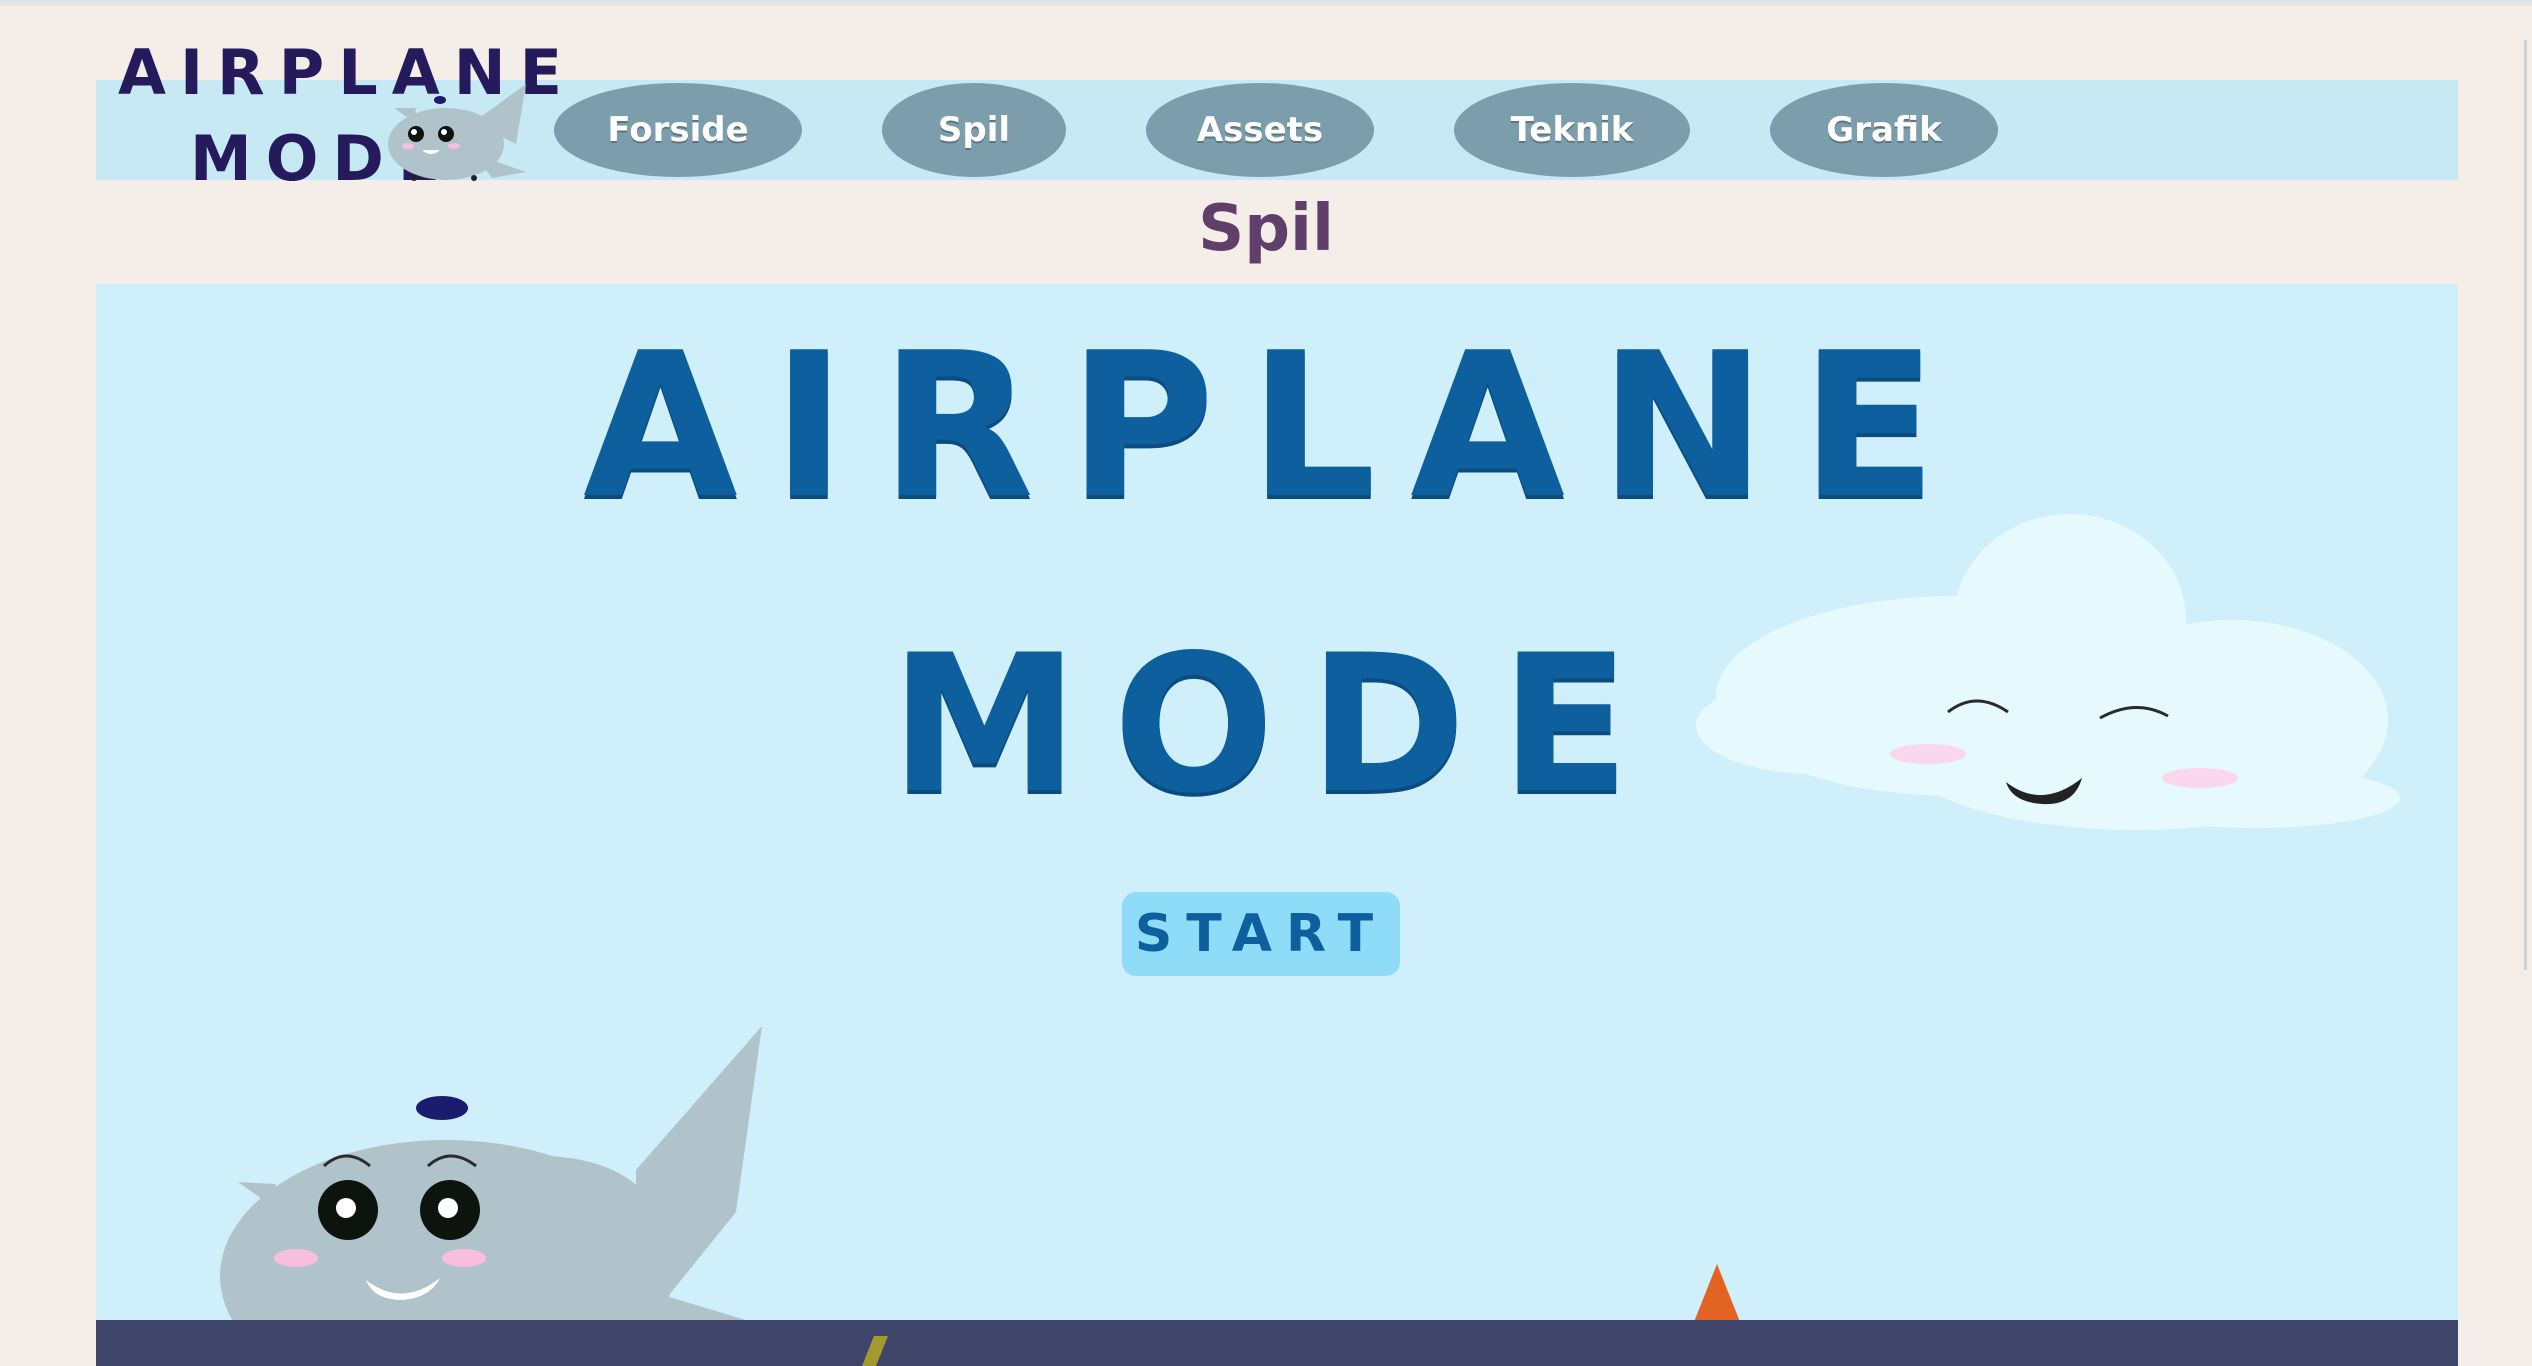 Image resolution: width=2532 pixels, height=1366 pixels. What do you see at coordinates (2525, 505) in the screenshot?
I see `scrollbar` at bounding box center [2525, 505].